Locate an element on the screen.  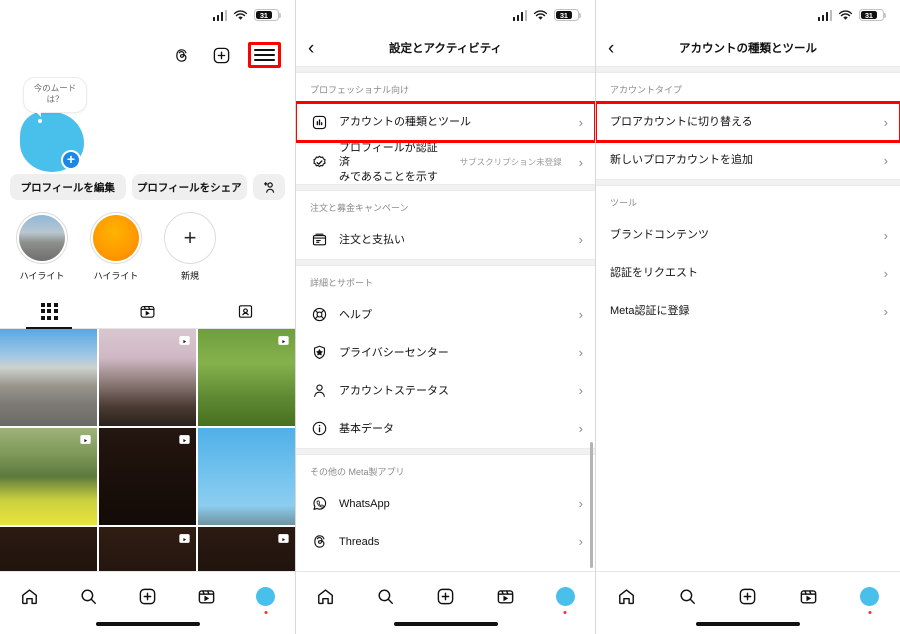
section-header: 詳細とサポート is located at coordinates (342, 282).